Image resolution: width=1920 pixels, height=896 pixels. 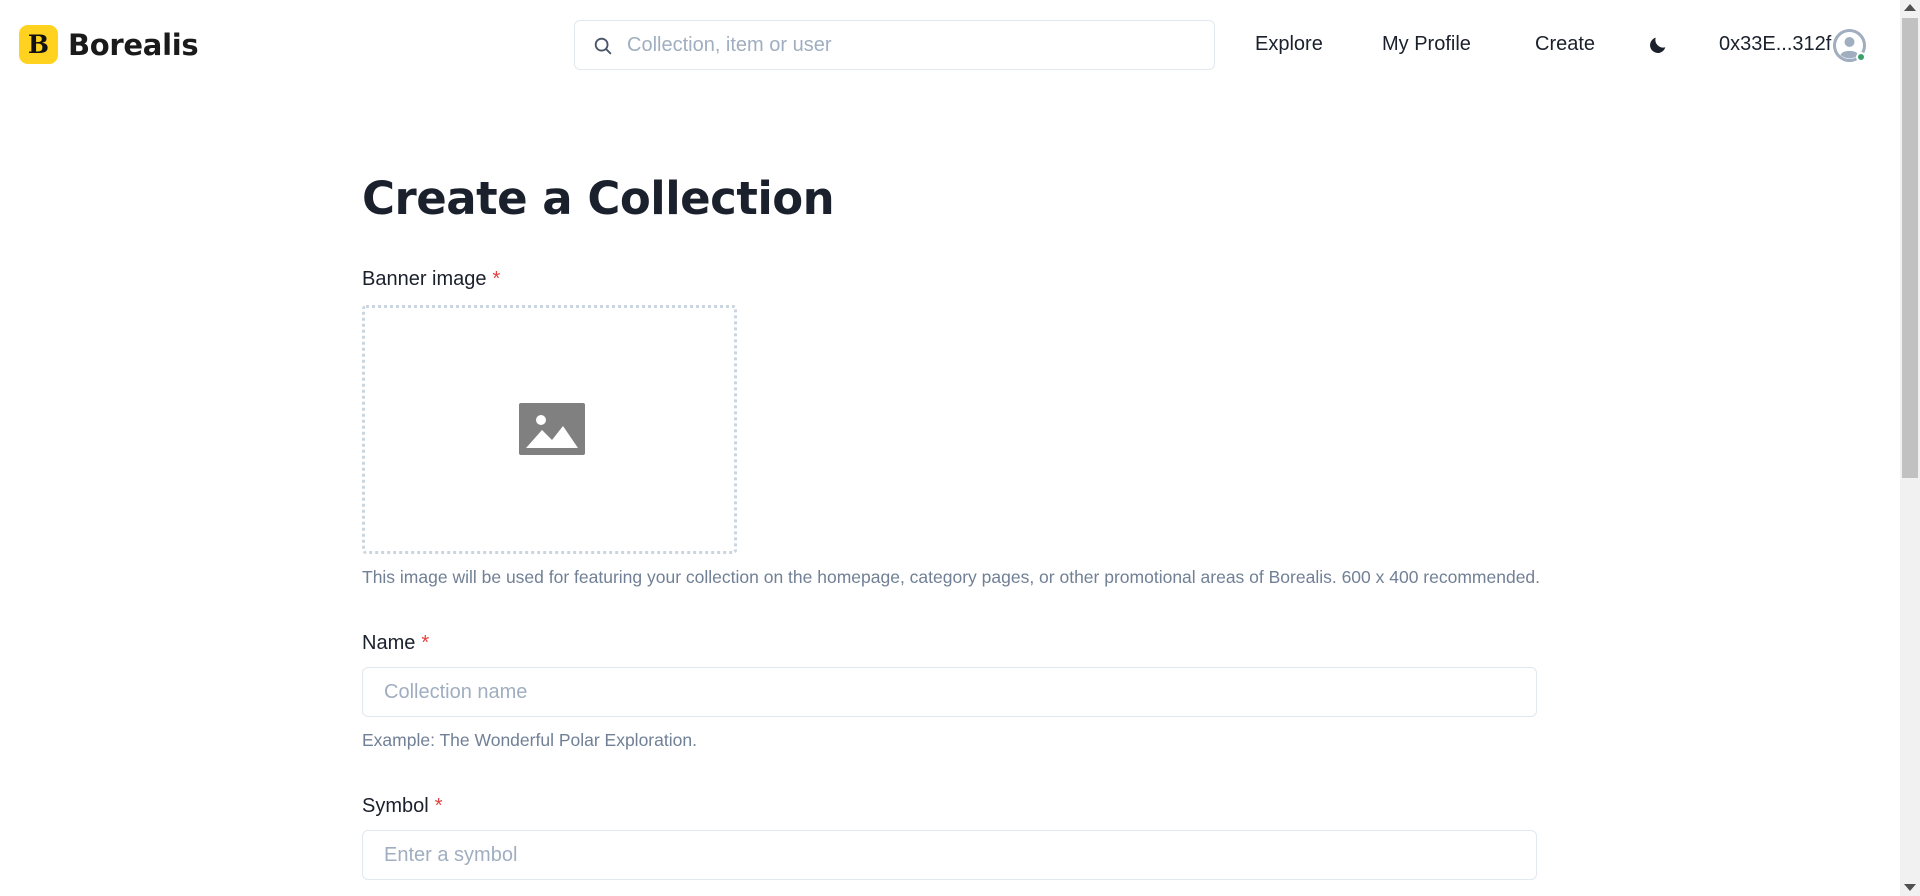 I want to click on symbol-label-text: Symbol, so click(x=395, y=806).